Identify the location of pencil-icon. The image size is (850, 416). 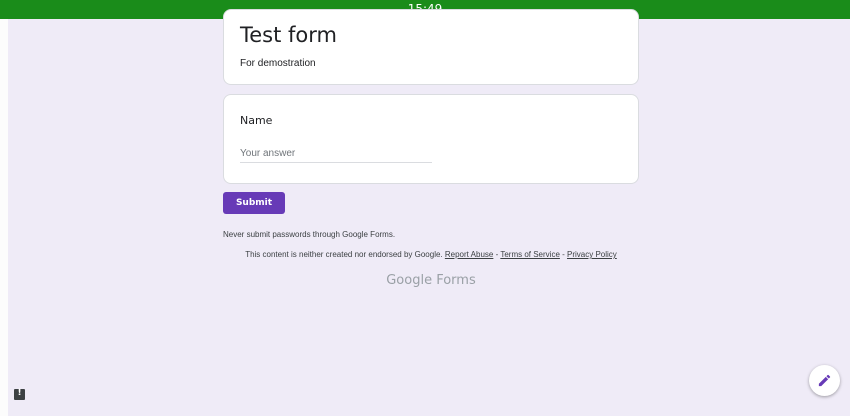
(824, 380).